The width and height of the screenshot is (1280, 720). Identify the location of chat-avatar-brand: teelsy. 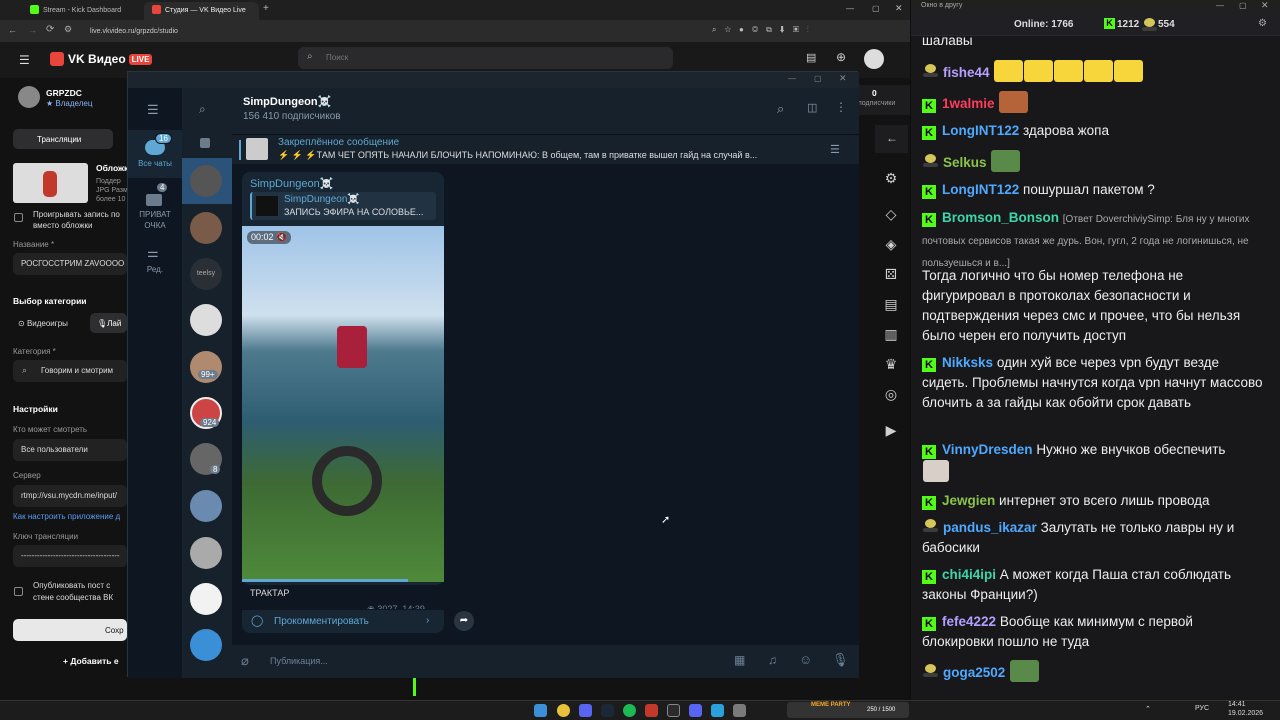
(206, 274).